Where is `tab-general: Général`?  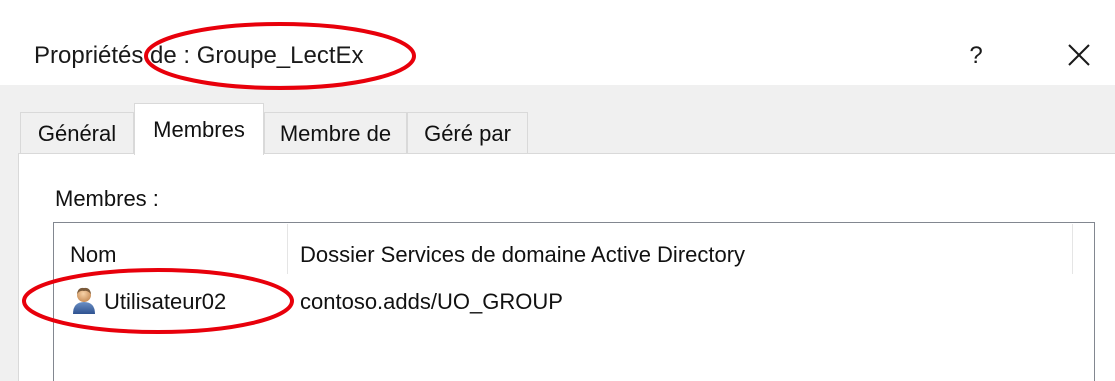 tab-general: Général is located at coordinates (77, 133).